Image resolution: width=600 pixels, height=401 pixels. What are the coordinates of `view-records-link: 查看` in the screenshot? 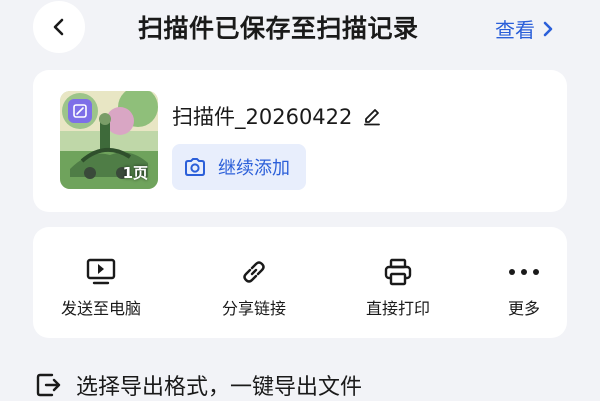 It's located at (524, 28).